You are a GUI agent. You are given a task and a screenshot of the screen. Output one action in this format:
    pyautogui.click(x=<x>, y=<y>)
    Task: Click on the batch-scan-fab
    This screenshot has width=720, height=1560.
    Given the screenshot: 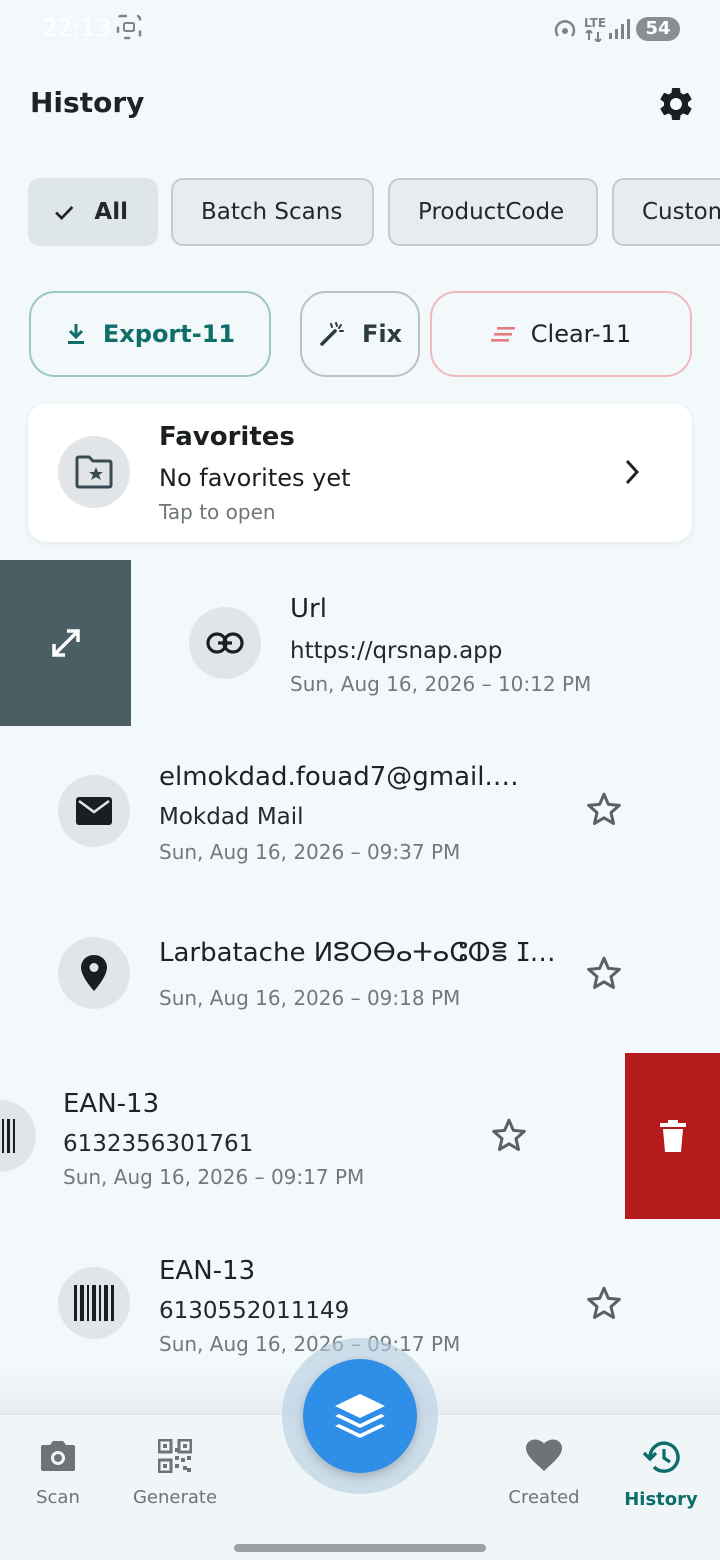 What is the action you would take?
    pyautogui.click(x=360, y=1416)
    